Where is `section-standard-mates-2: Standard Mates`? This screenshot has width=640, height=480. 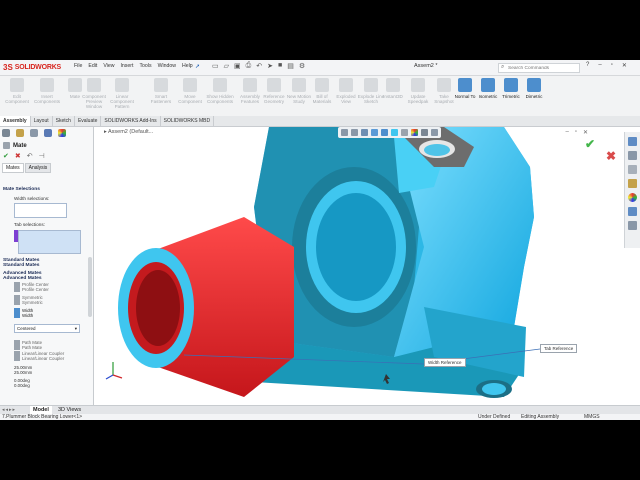 section-standard-mates-2: Standard Mates is located at coordinates (21, 265).